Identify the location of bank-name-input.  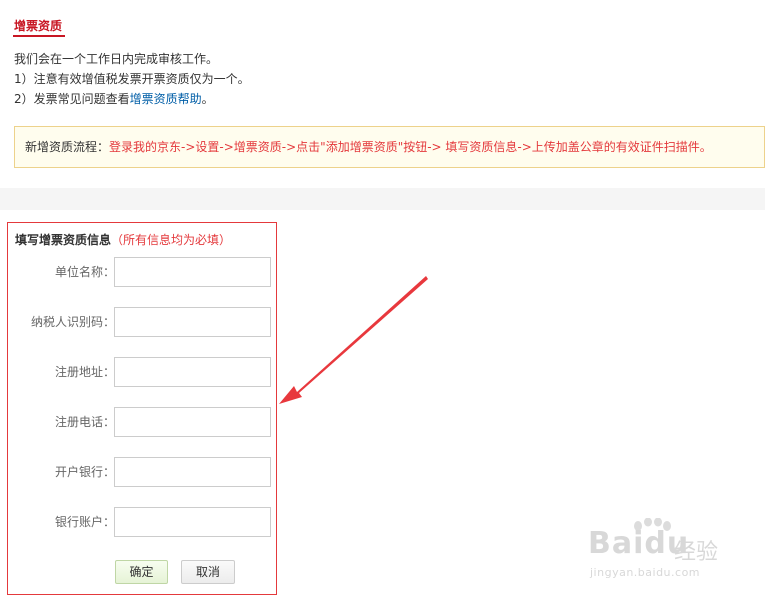
(192, 472).